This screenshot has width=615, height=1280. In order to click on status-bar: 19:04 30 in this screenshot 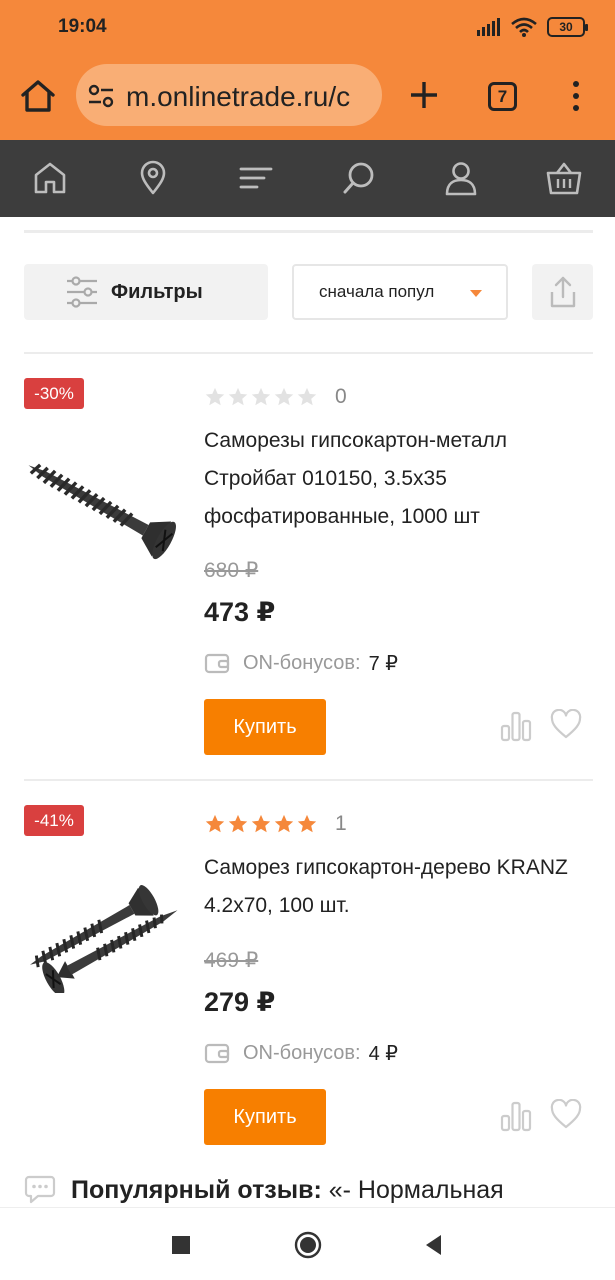, I will do `click(307, 26)`.